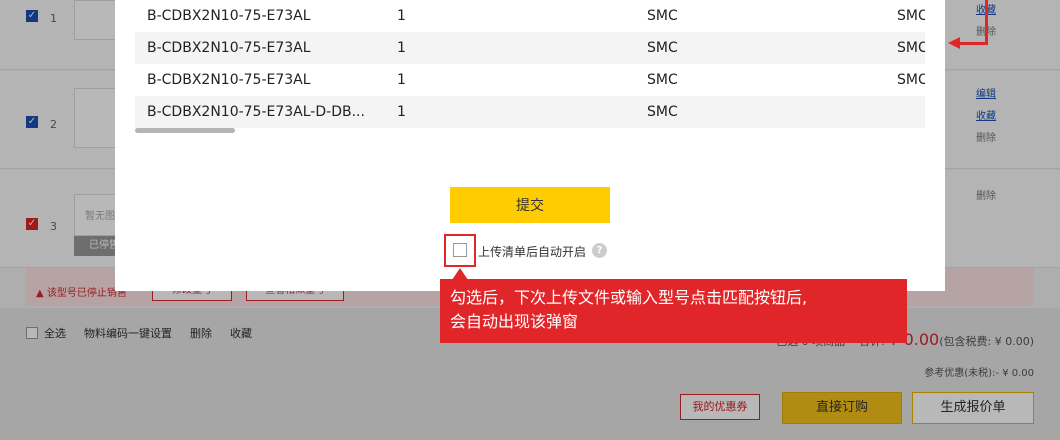 The width and height of the screenshot is (1060, 440). Describe the element at coordinates (185, 130) in the screenshot. I see `horizontal-scrollbar` at that location.